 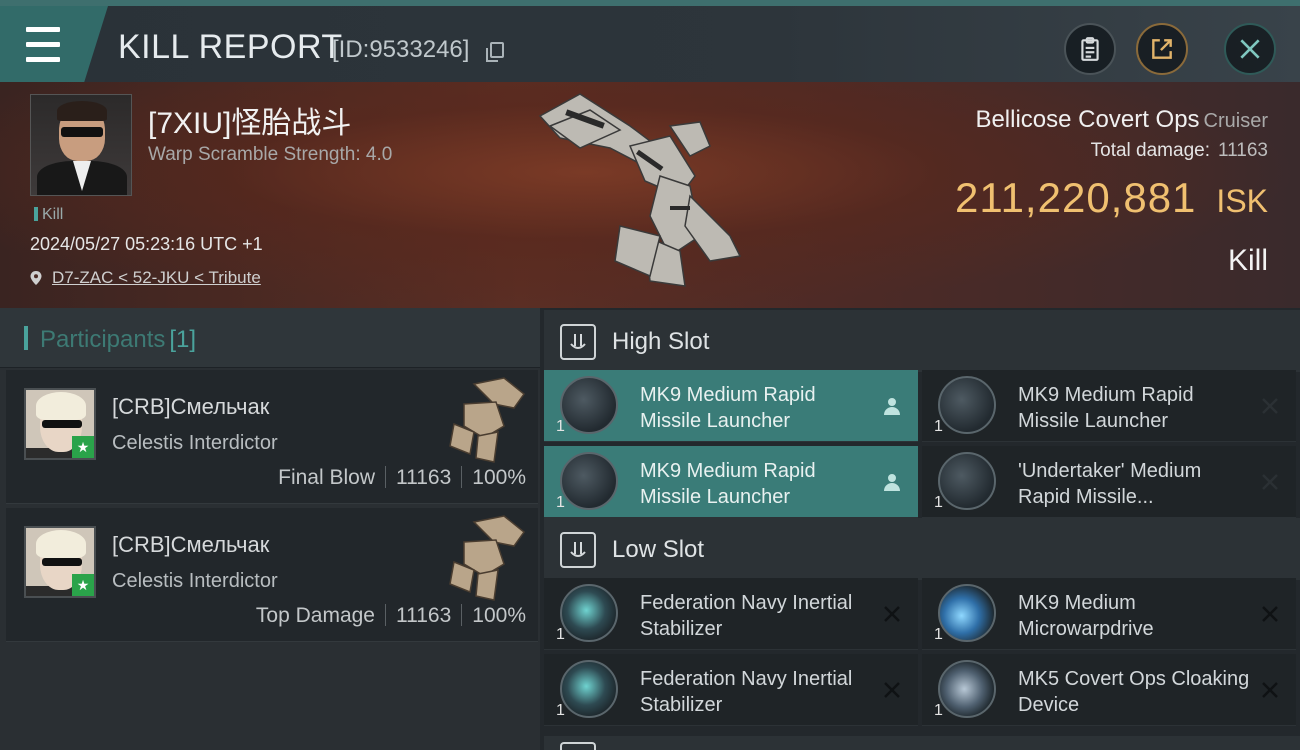 I want to click on ship-class: Cruiser, so click(x=1235, y=121).